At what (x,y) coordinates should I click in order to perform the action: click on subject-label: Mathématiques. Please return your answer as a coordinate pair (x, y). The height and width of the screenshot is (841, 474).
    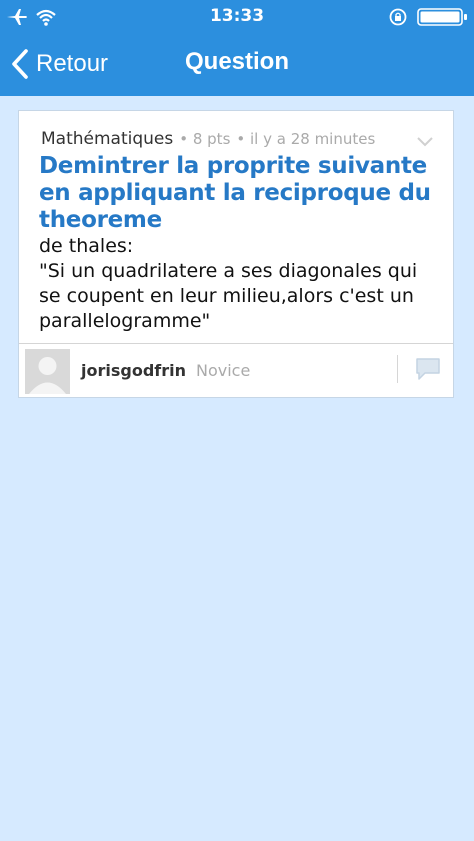
    Looking at the image, I should click on (107, 139).